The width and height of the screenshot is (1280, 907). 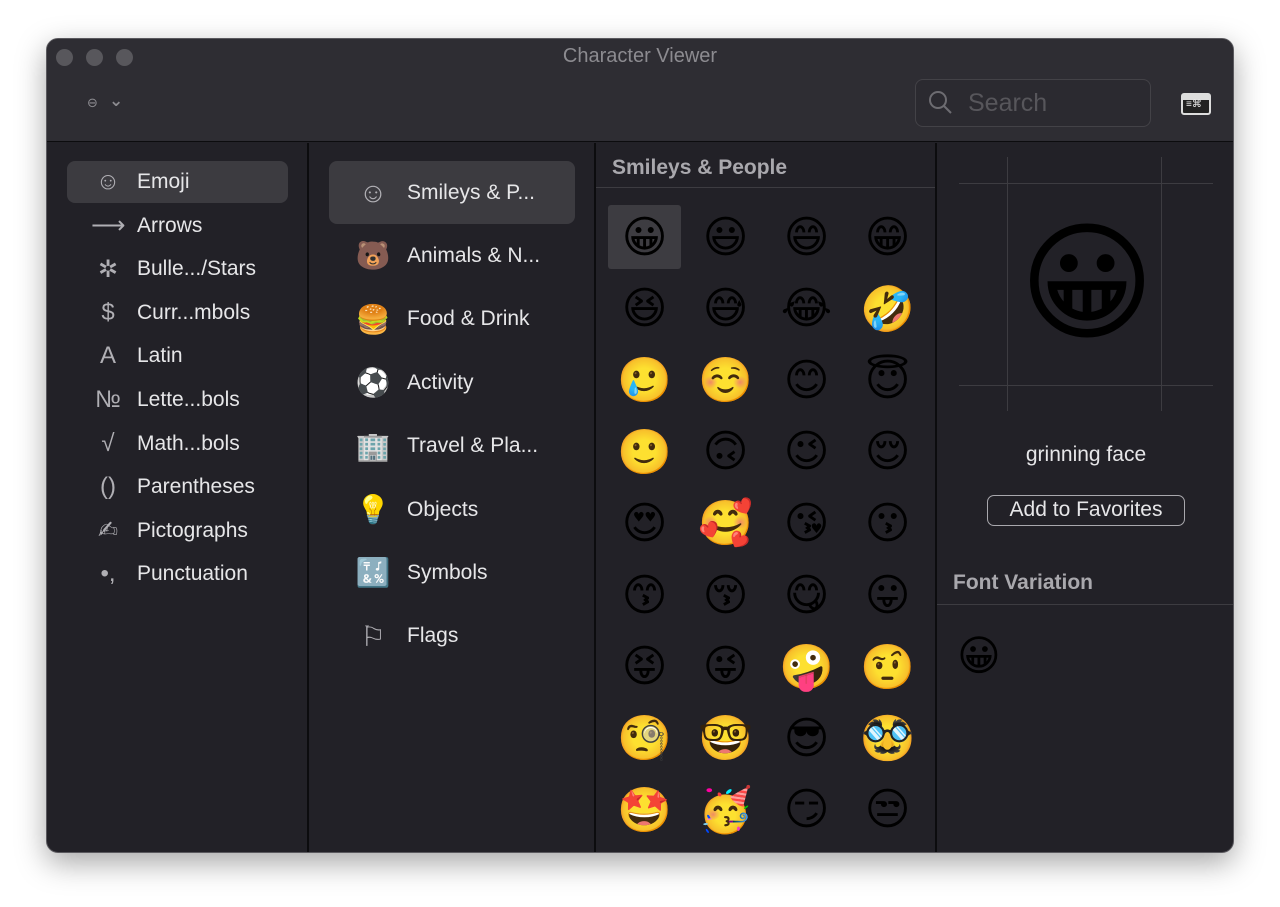 What do you see at coordinates (1086, 510) in the screenshot?
I see `add-to-favorites-button: Add to Favorites` at bounding box center [1086, 510].